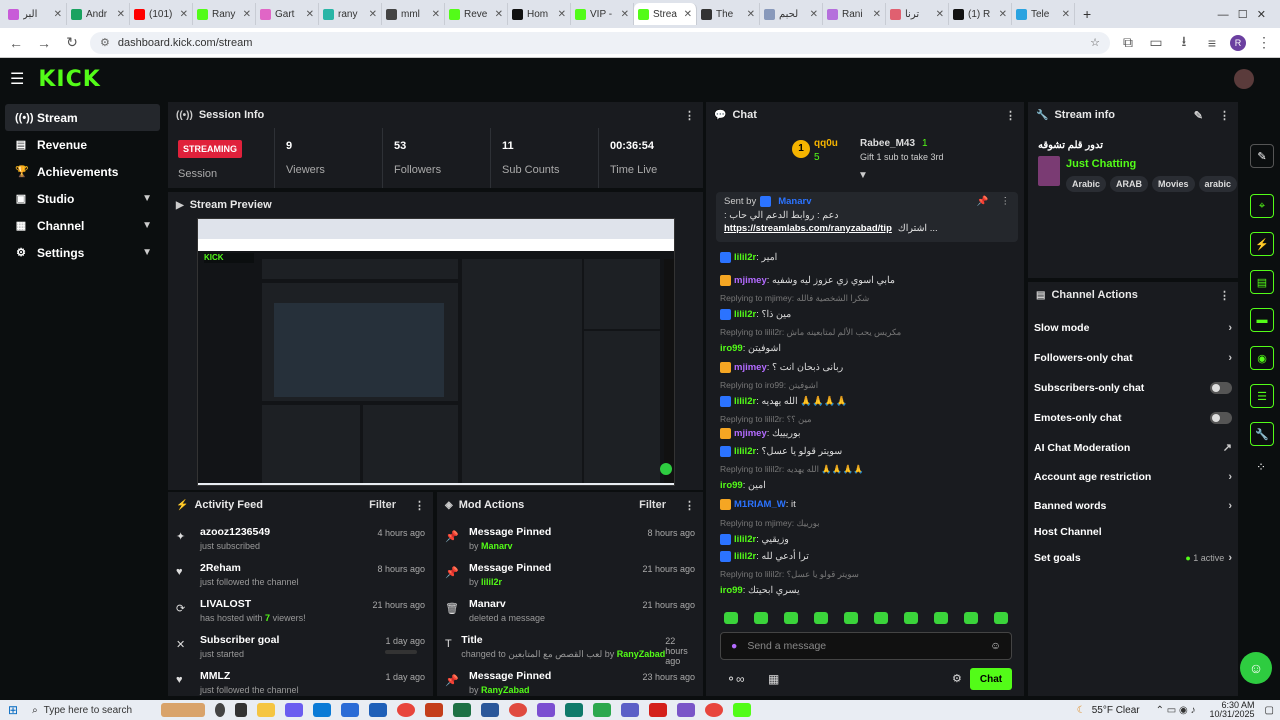 The height and width of the screenshot is (720, 1280). What do you see at coordinates (82, 225) in the screenshot?
I see `sidebar-item-channel: ▦ Channel ▼` at bounding box center [82, 225].